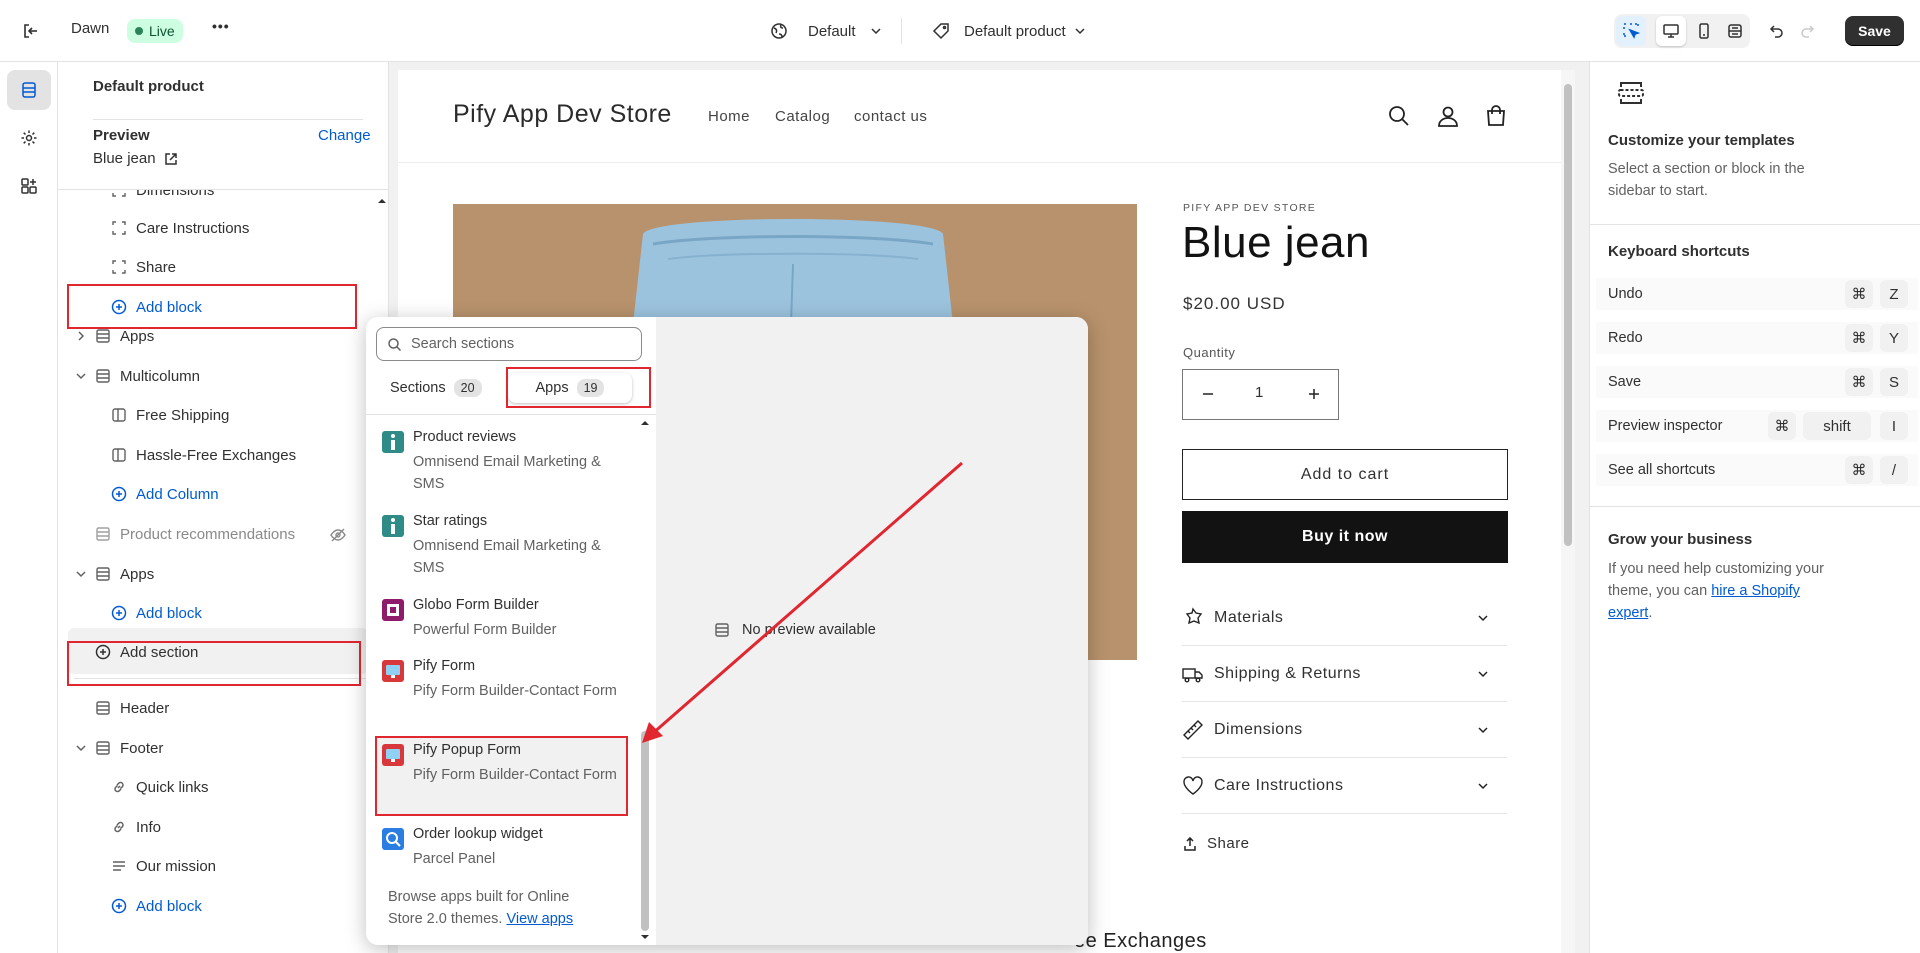 Image resolution: width=1920 pixels, height=953 pixels. What do you see at coordinates (31, 31) in the screenshot?
I see `exit-icon` at bounding box center [31, 31].